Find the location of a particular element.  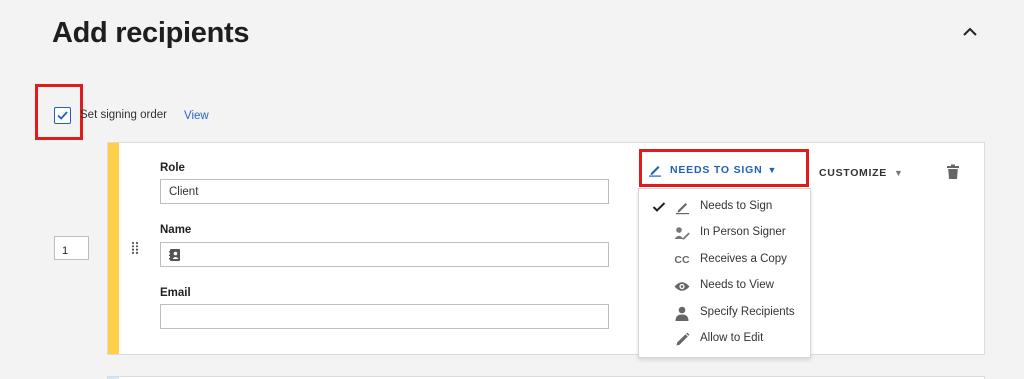

pencil-icon is located at coordinates (682, 339).